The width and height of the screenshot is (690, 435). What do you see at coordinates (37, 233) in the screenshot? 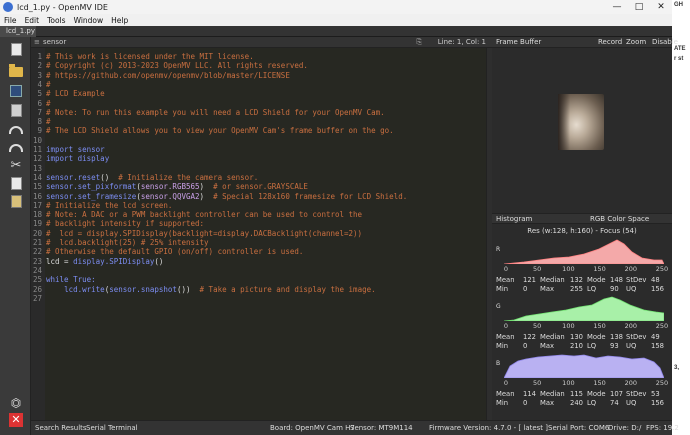
I see `line-number: 20` at bounding box center [37, 233].